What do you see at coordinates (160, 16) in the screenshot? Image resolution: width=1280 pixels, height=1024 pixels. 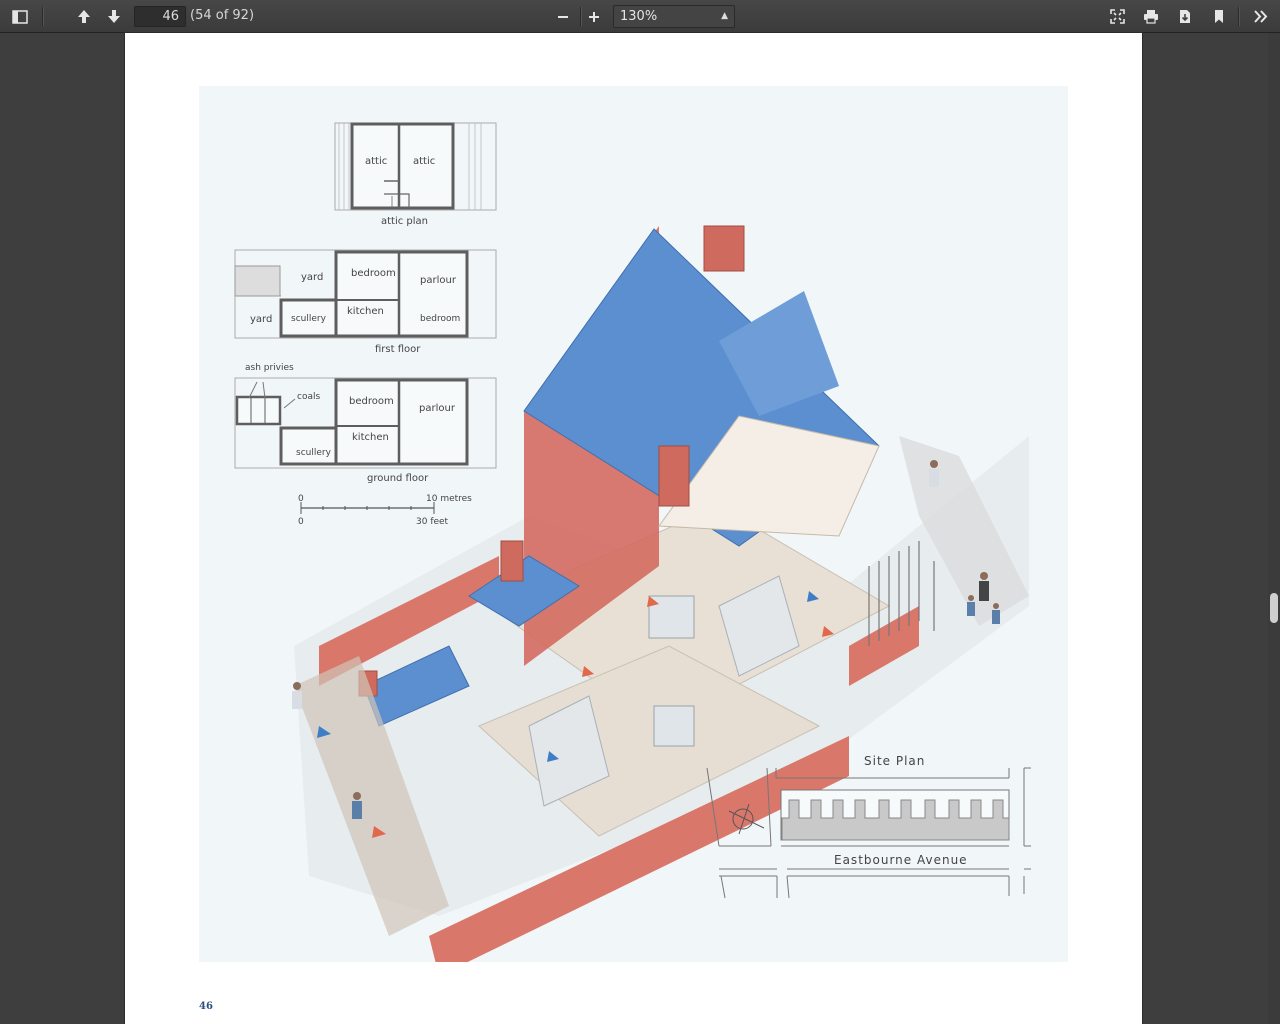 I see `page-number-input: 46` at bounding box center [160, 16].